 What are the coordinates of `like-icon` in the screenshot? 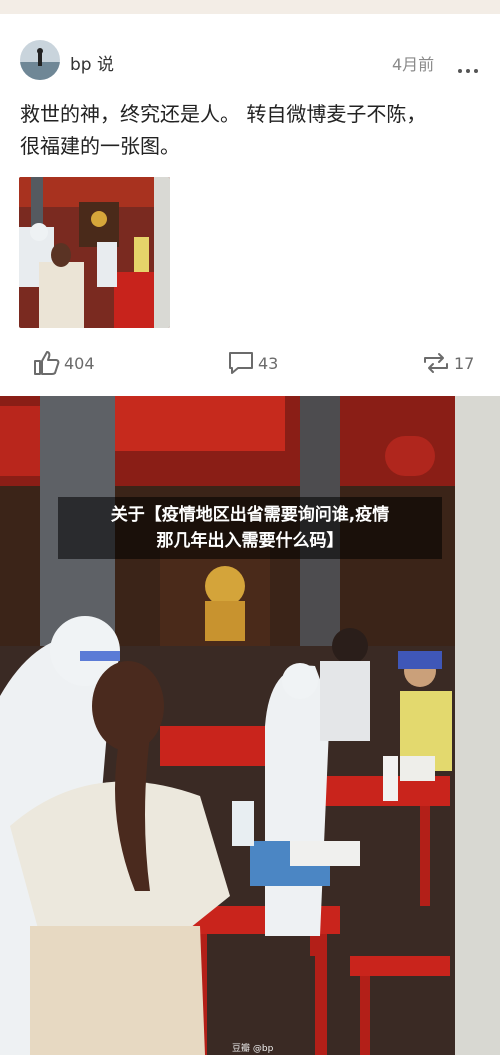 It's located at (47, 363).